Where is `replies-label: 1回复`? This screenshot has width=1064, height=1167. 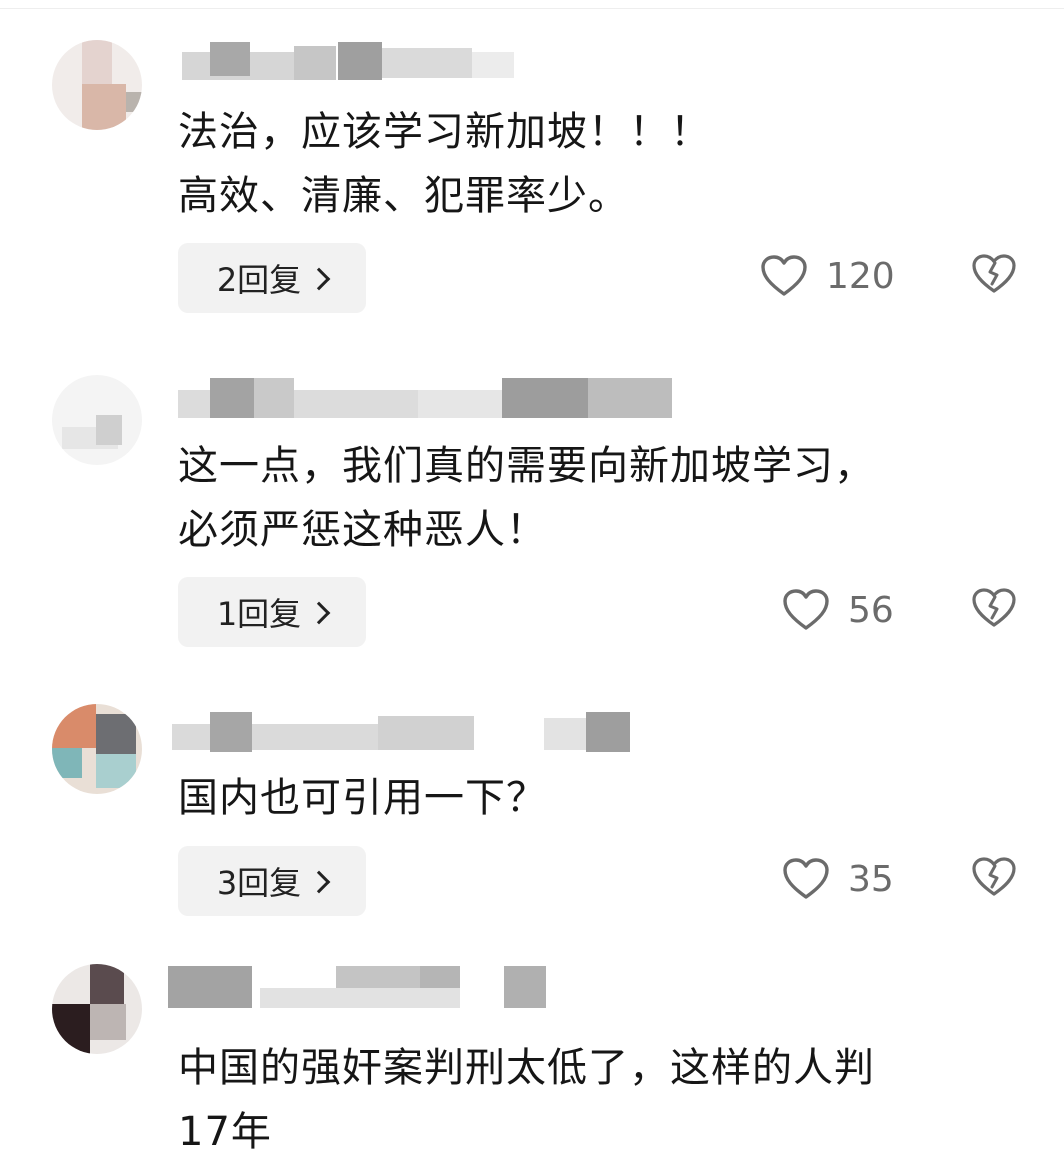
replies-label: 1回复 is located at coordinates (259, 614).